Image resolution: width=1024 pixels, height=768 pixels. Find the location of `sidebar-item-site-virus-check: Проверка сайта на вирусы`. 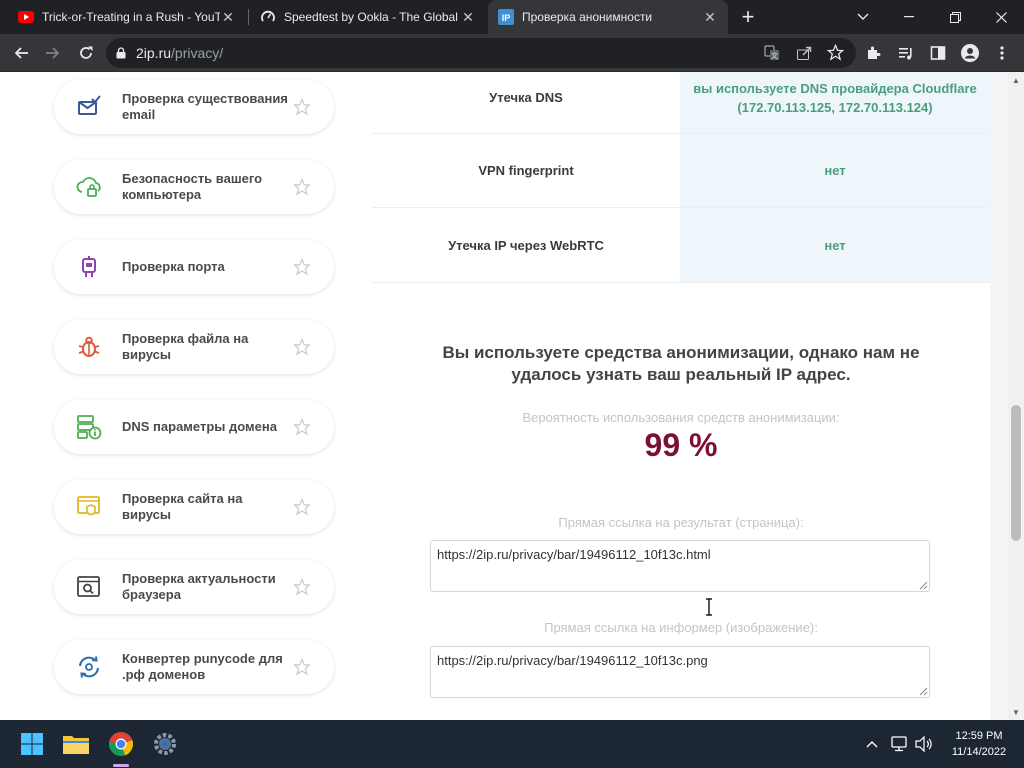

sidebar-item-site-virus-check: Проверка сайта на вирусы is located at coordinates (194, 507).